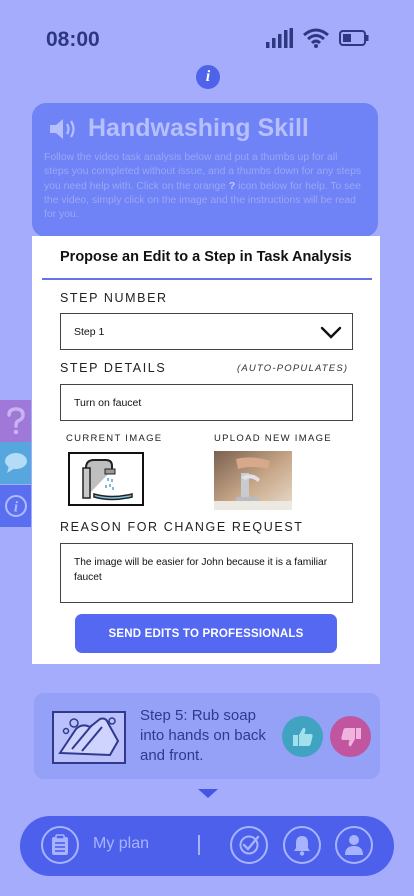 This screenshot has height=896, width=414. I want to click on svg-text: i, so click(15, 508).